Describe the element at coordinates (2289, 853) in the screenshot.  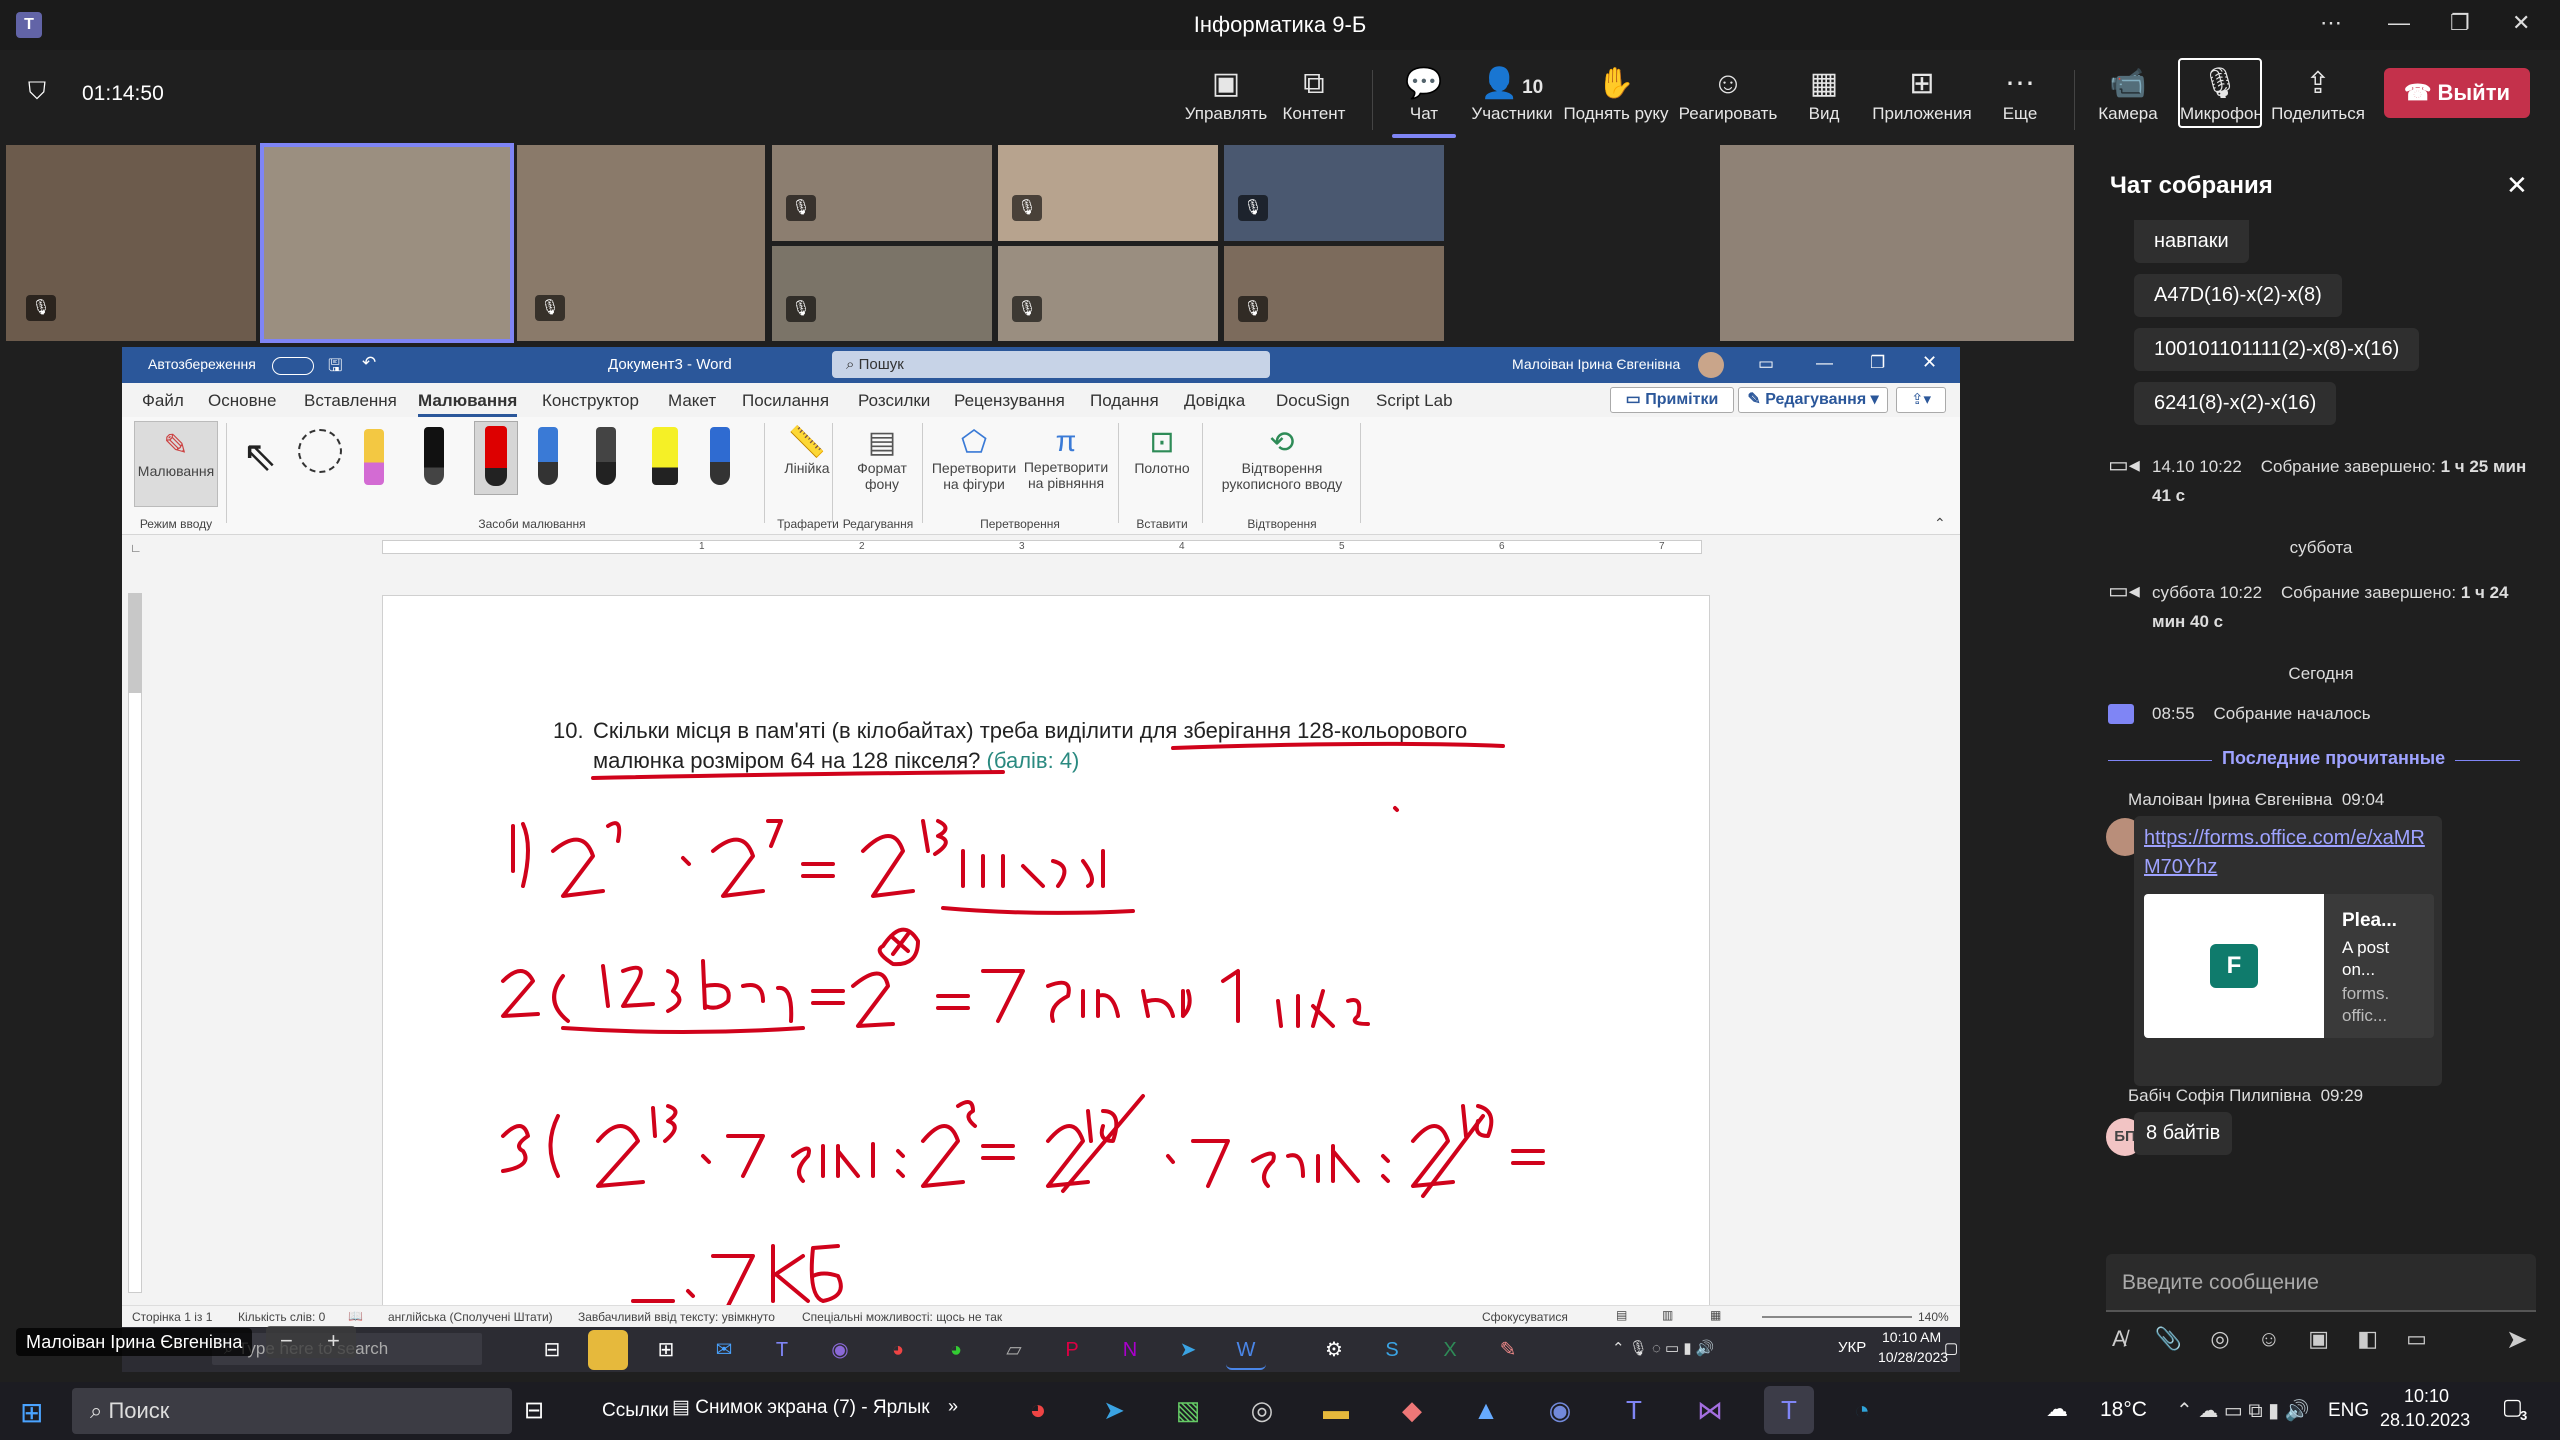
I see `form-link: https://forms.office.com/e/xaMRM70Yhz` at that location.